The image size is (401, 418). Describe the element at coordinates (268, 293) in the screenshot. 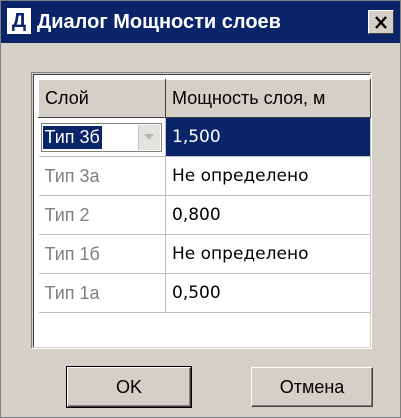

I see `thickness-cell: 0,500` at that location.